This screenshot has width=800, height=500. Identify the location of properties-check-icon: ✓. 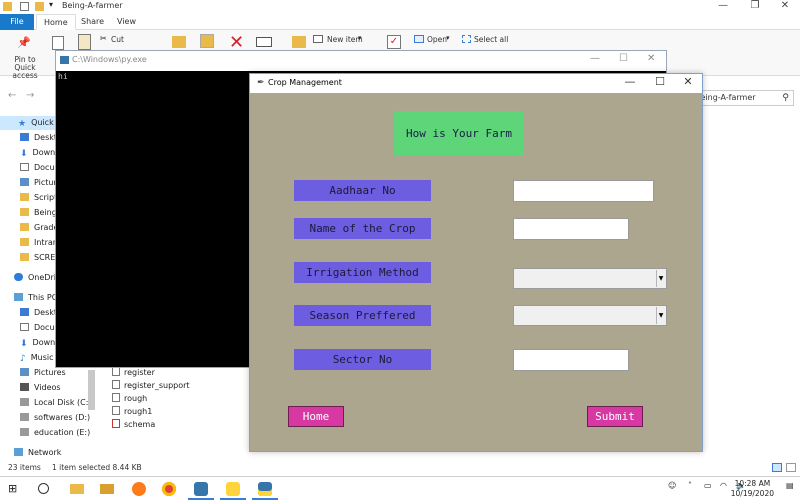
(394, 42).